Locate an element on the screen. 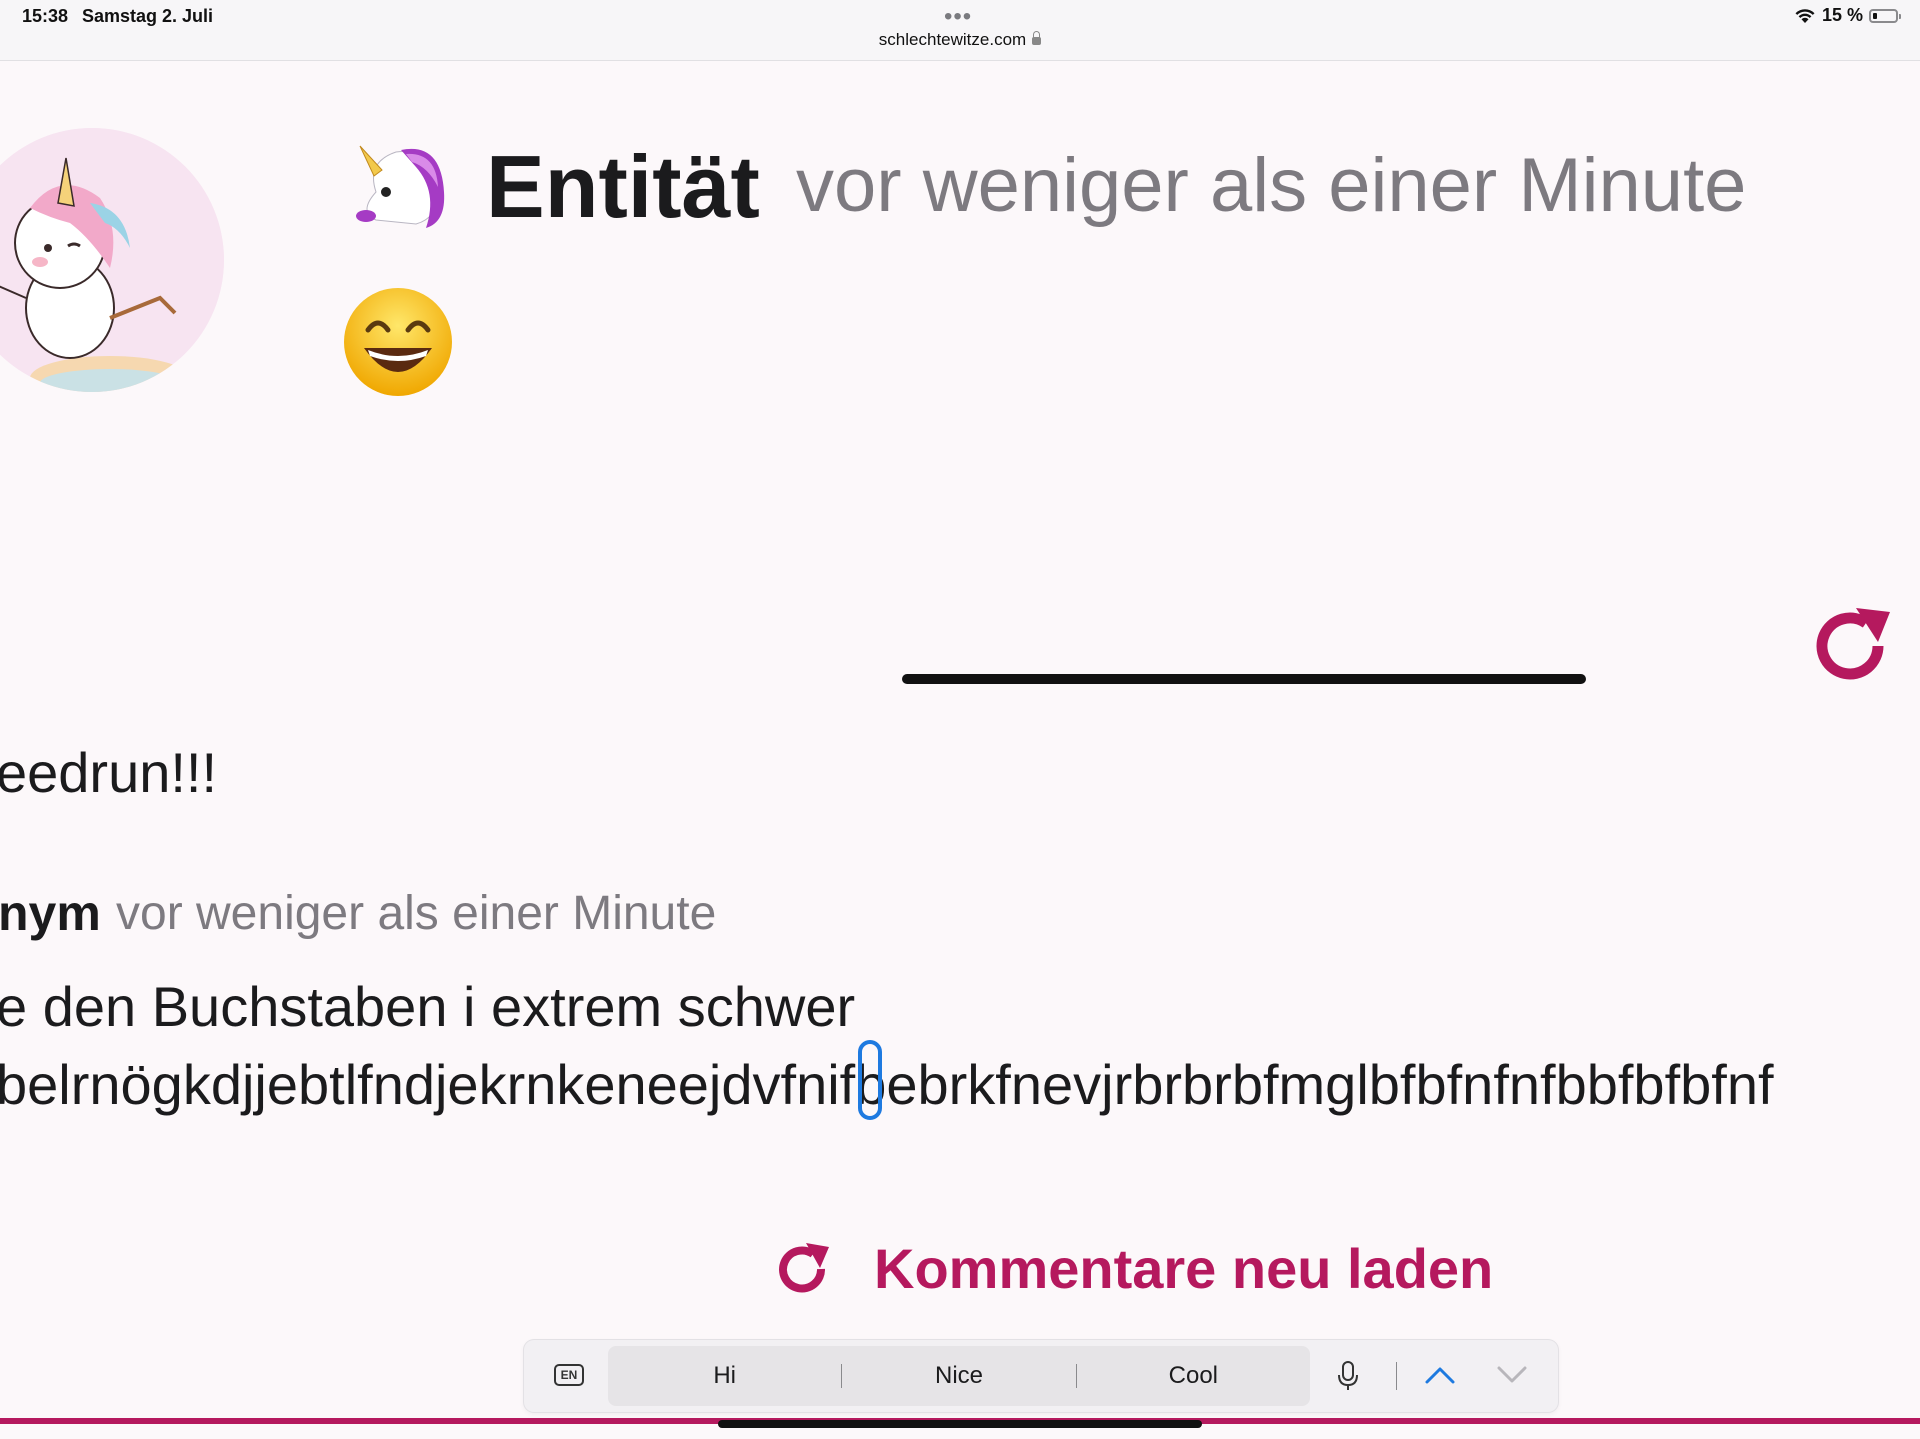  suggestion-list: Hi Nice Cool is located at coordinates (959, 1376).